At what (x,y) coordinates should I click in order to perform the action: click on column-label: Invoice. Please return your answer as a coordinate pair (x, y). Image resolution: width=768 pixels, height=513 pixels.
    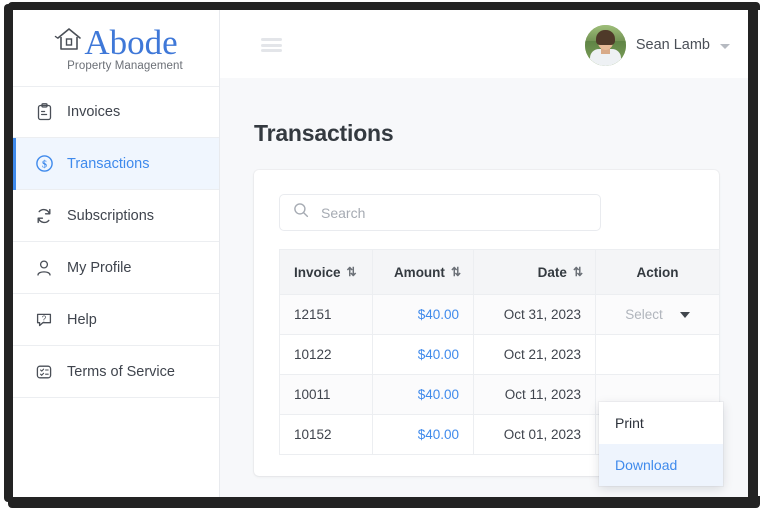
    Looking at the image, I should click on (317, 272).